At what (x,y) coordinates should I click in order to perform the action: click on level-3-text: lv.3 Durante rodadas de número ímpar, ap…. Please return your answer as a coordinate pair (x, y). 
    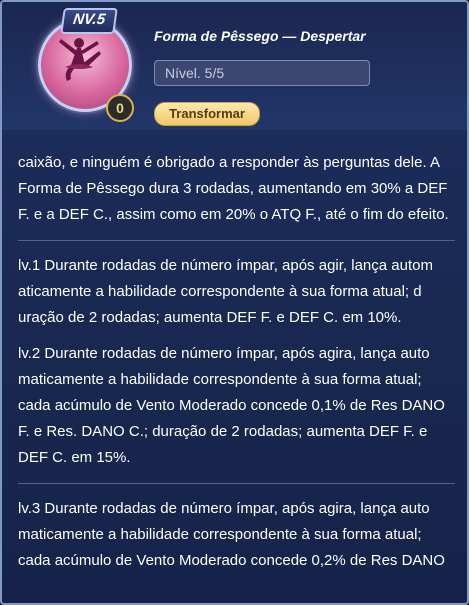
    Looking at the image, I should click on (231, 534).